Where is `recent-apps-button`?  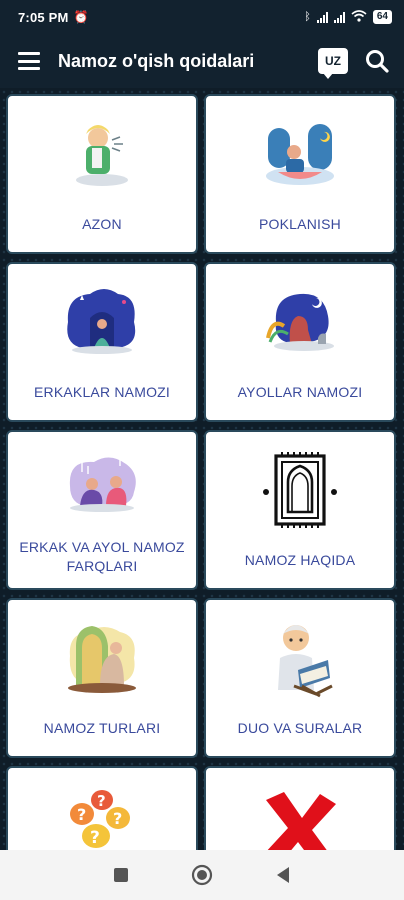
recent-apps-button is located at coordinates (121, 875).